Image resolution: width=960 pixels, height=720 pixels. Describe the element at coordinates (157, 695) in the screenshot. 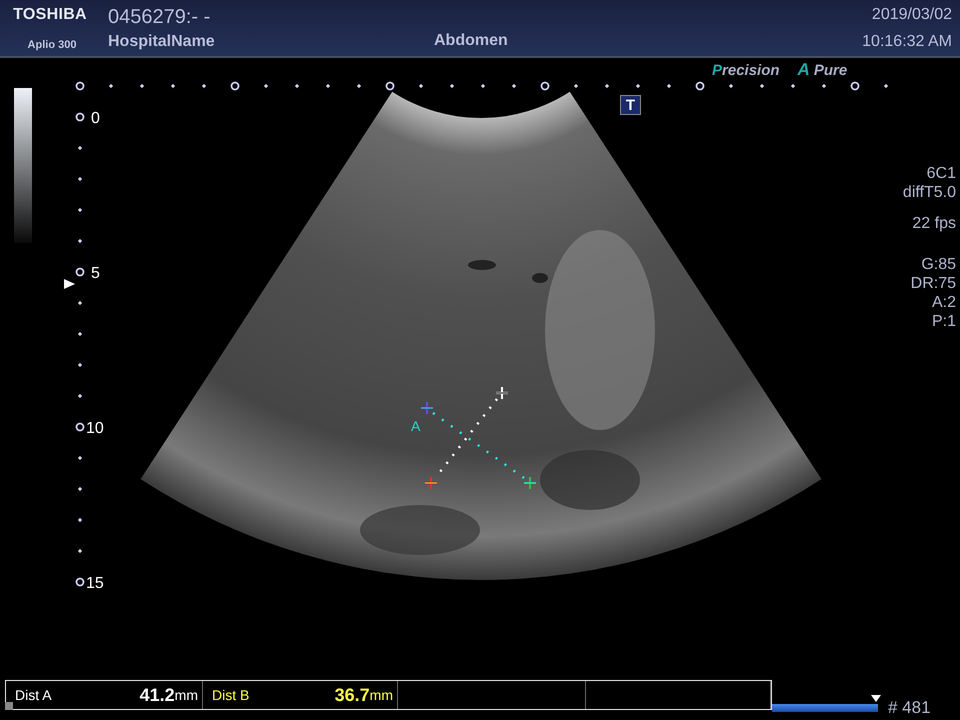

I see `measurement-value: 41.2` at that location.